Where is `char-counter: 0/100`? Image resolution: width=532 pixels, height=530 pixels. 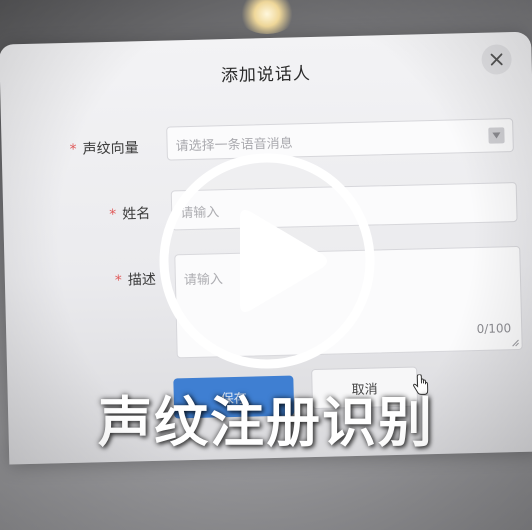 char-counter: 0/100 is located at coordinates (494, 329).